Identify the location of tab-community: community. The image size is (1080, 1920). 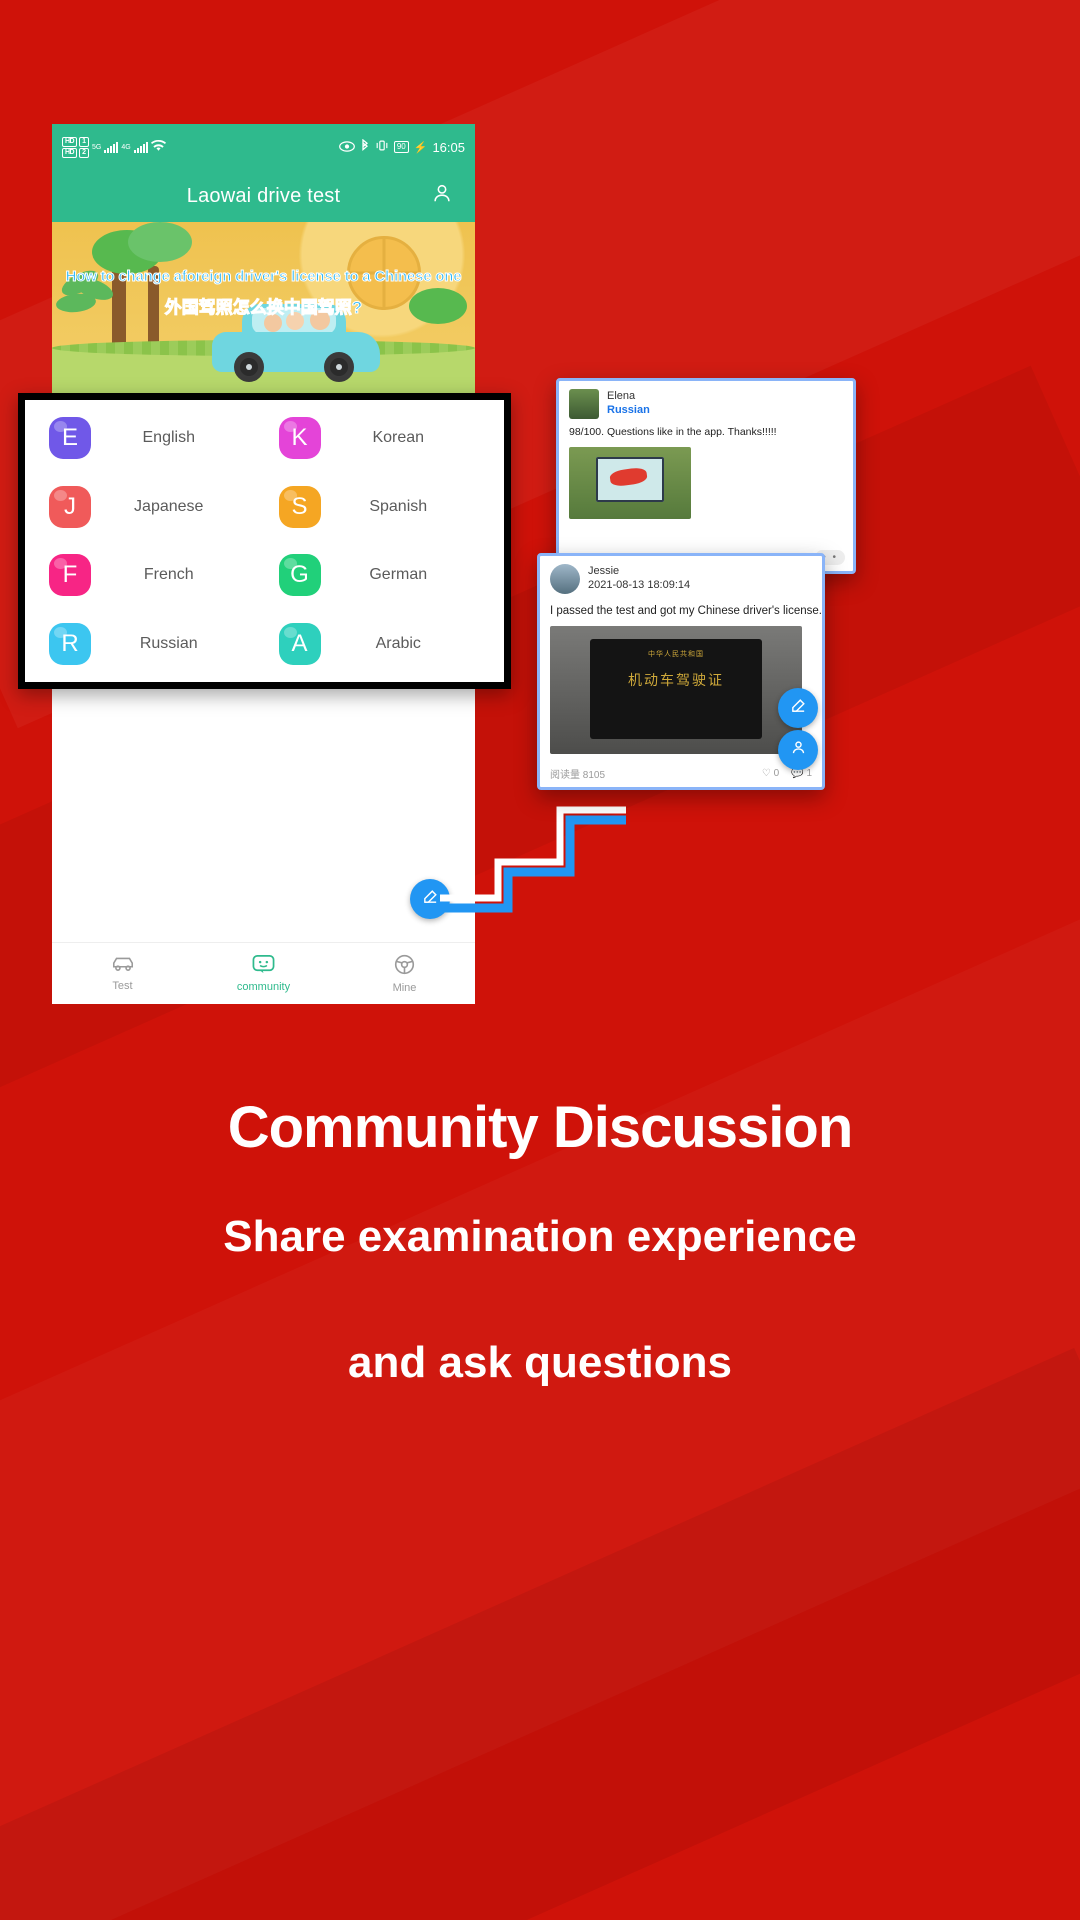
(263, 973).